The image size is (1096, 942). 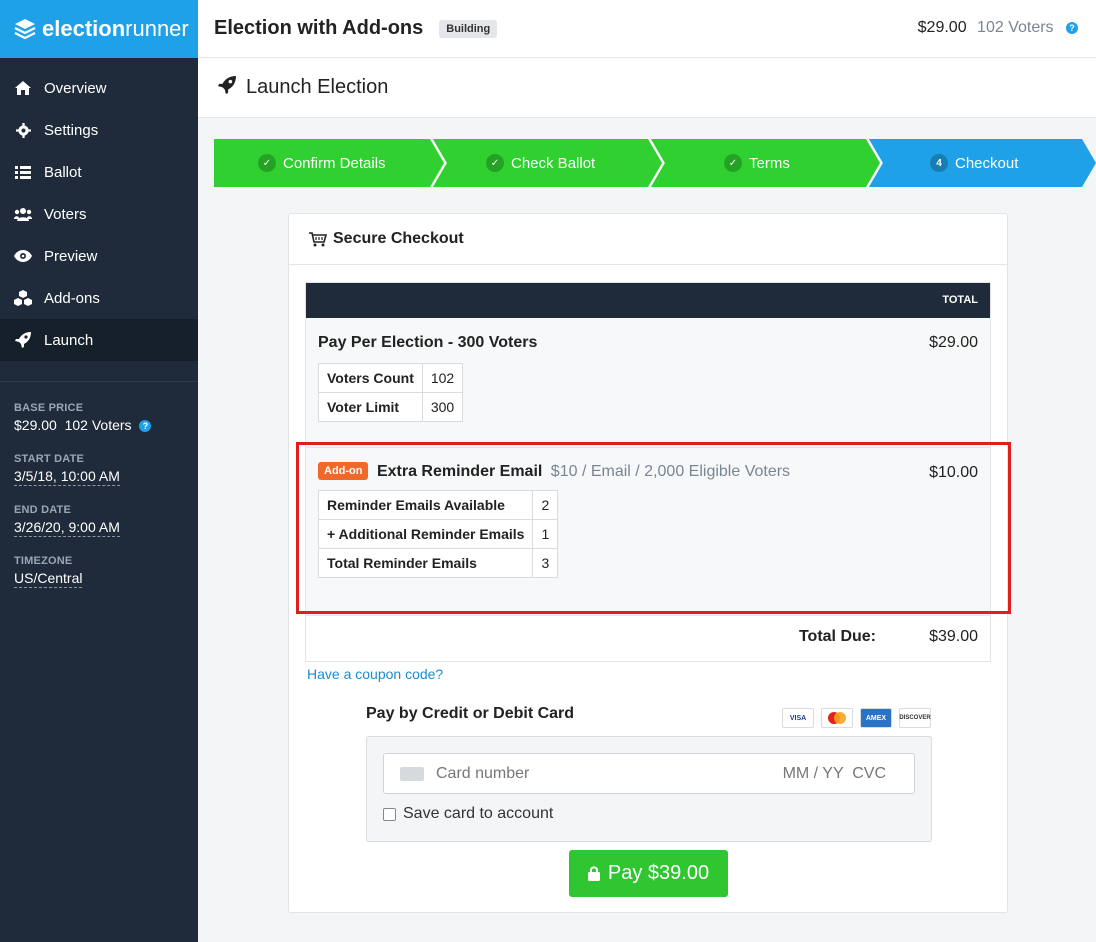 I want to click on sidebar-item-overview: Overview, so click(x=99, y=88).